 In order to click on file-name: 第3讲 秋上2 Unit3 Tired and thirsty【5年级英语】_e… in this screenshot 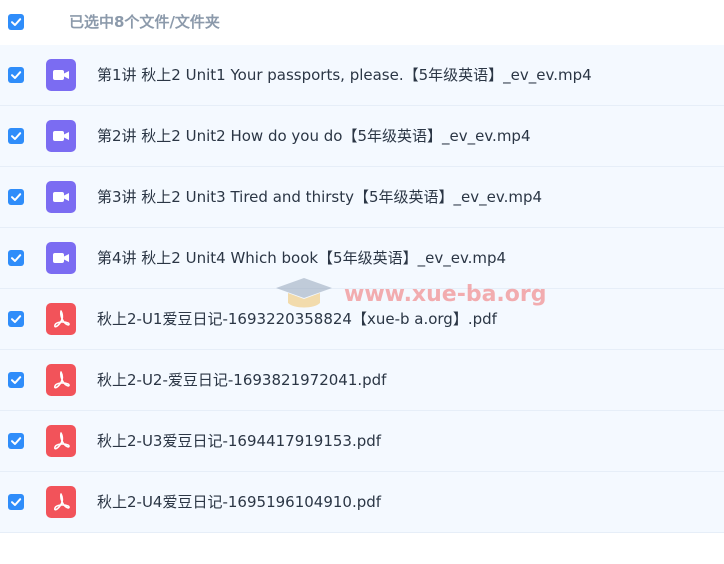, I will do `click(319, 197)`.